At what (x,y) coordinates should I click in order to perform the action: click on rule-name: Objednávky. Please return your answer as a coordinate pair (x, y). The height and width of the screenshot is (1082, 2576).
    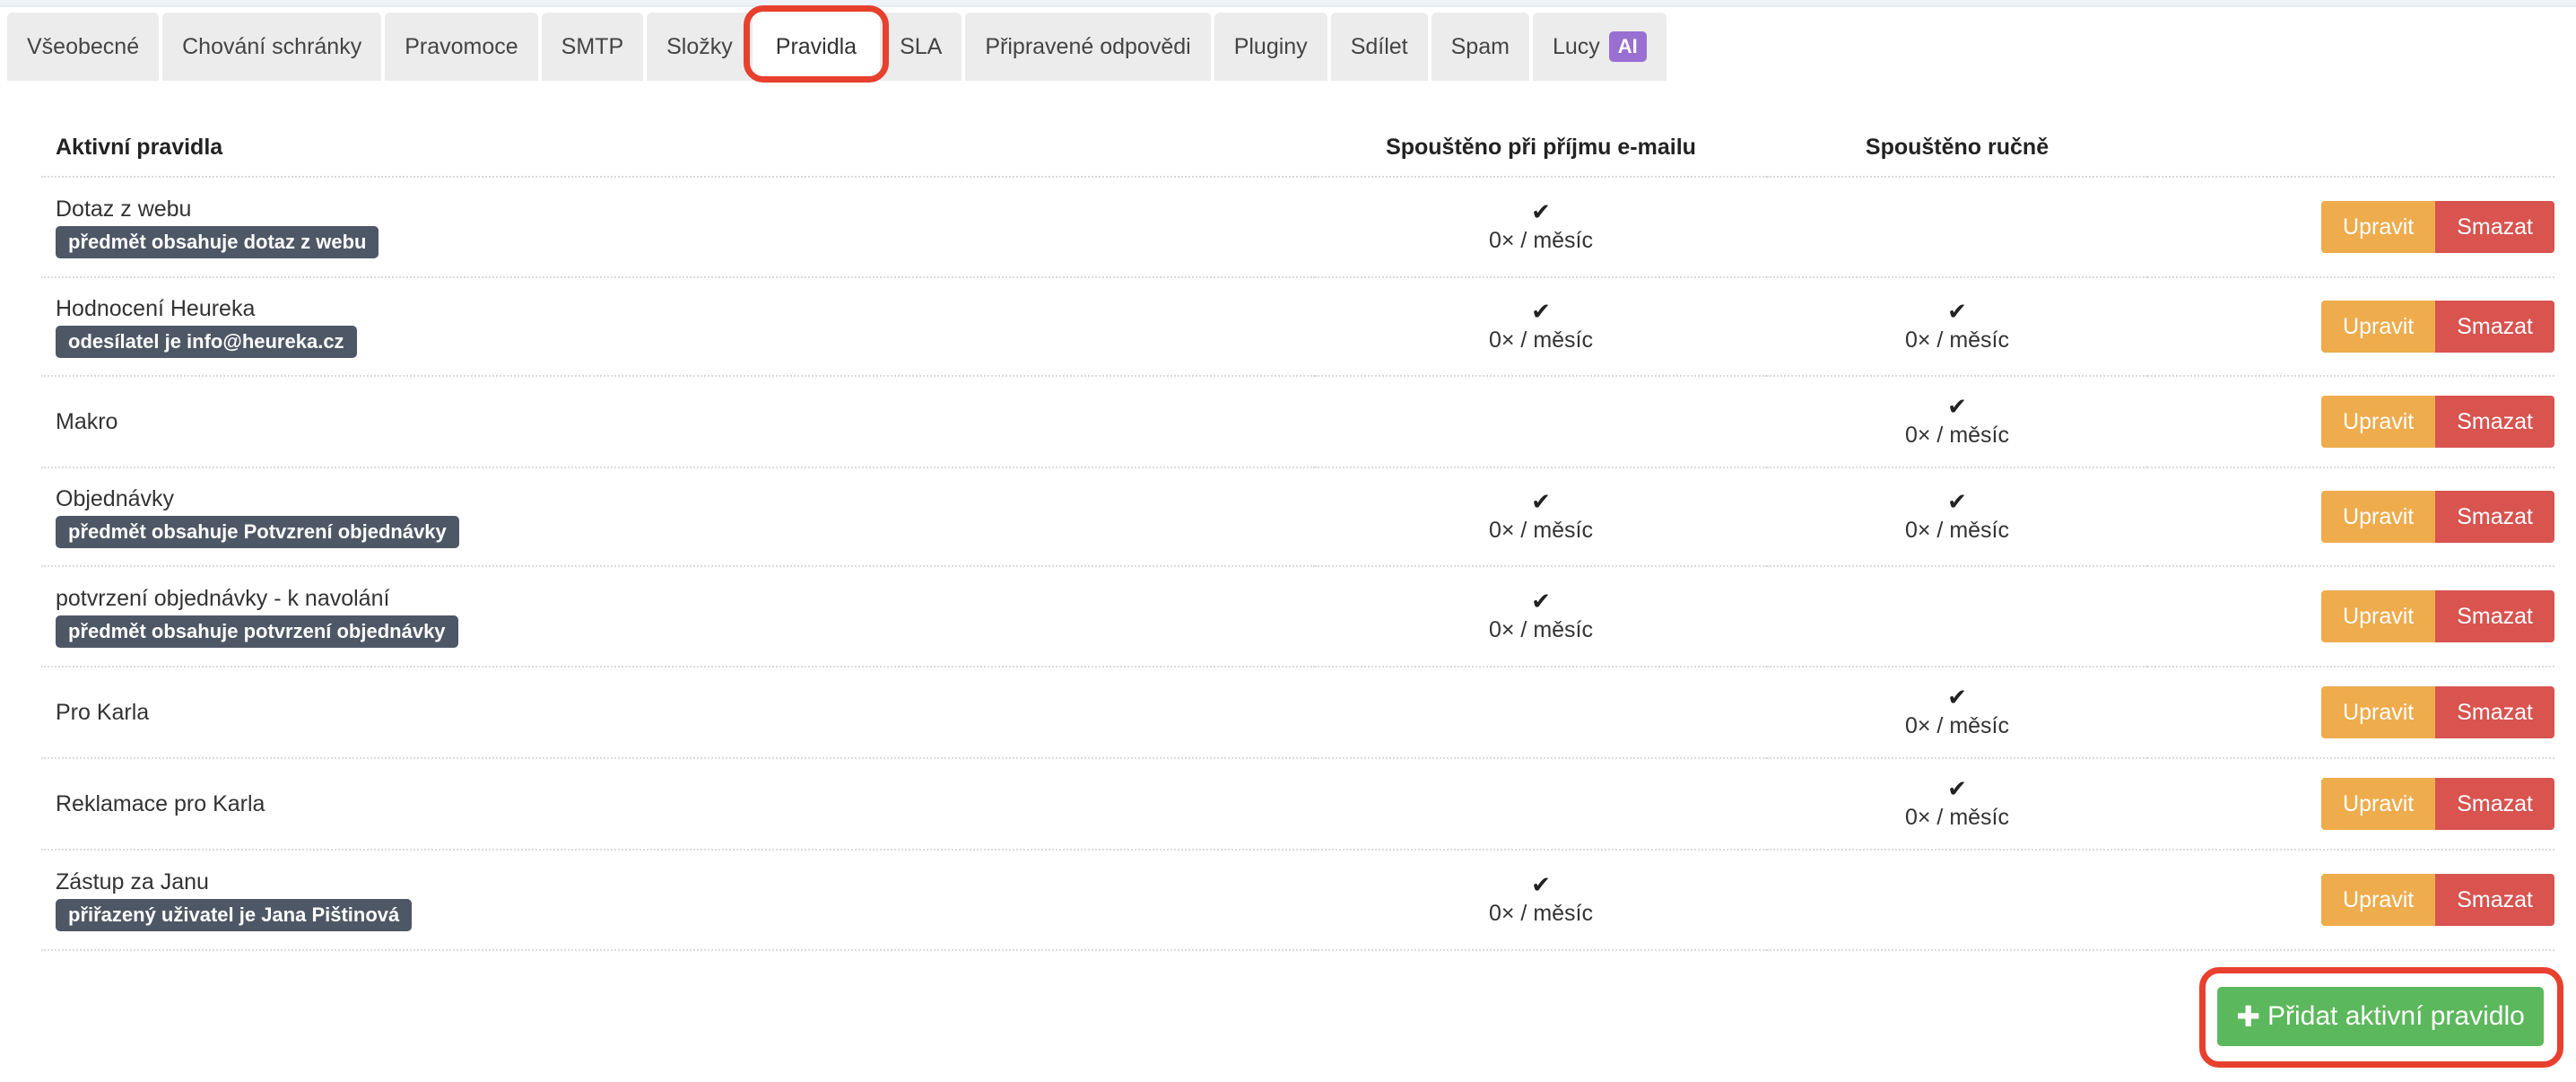
    Looking at the image, I should click on (115, 498).